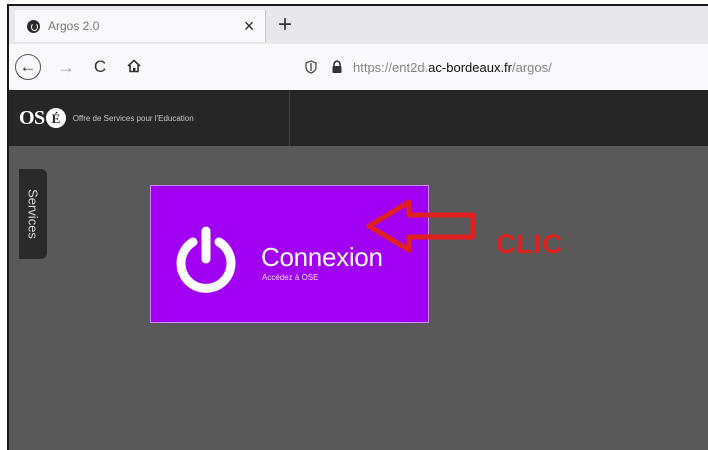 This screenshot has height=450, width=708. What do you see at coordinates (285, 26) in the screenshot?
I see `new-tab-button: +` at bounding box center [285, 26].